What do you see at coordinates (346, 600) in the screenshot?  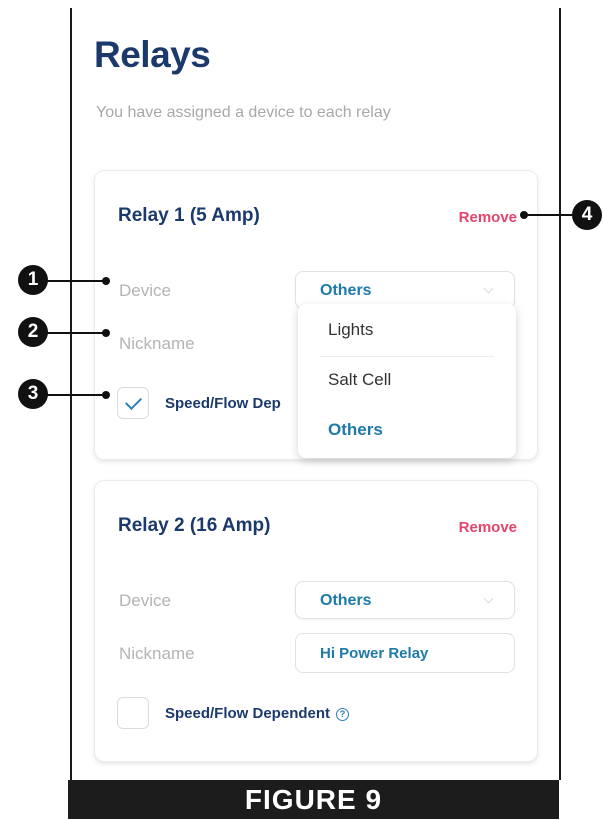 I see `relay-2-device-value: Others` at bounding box center [346, 600].